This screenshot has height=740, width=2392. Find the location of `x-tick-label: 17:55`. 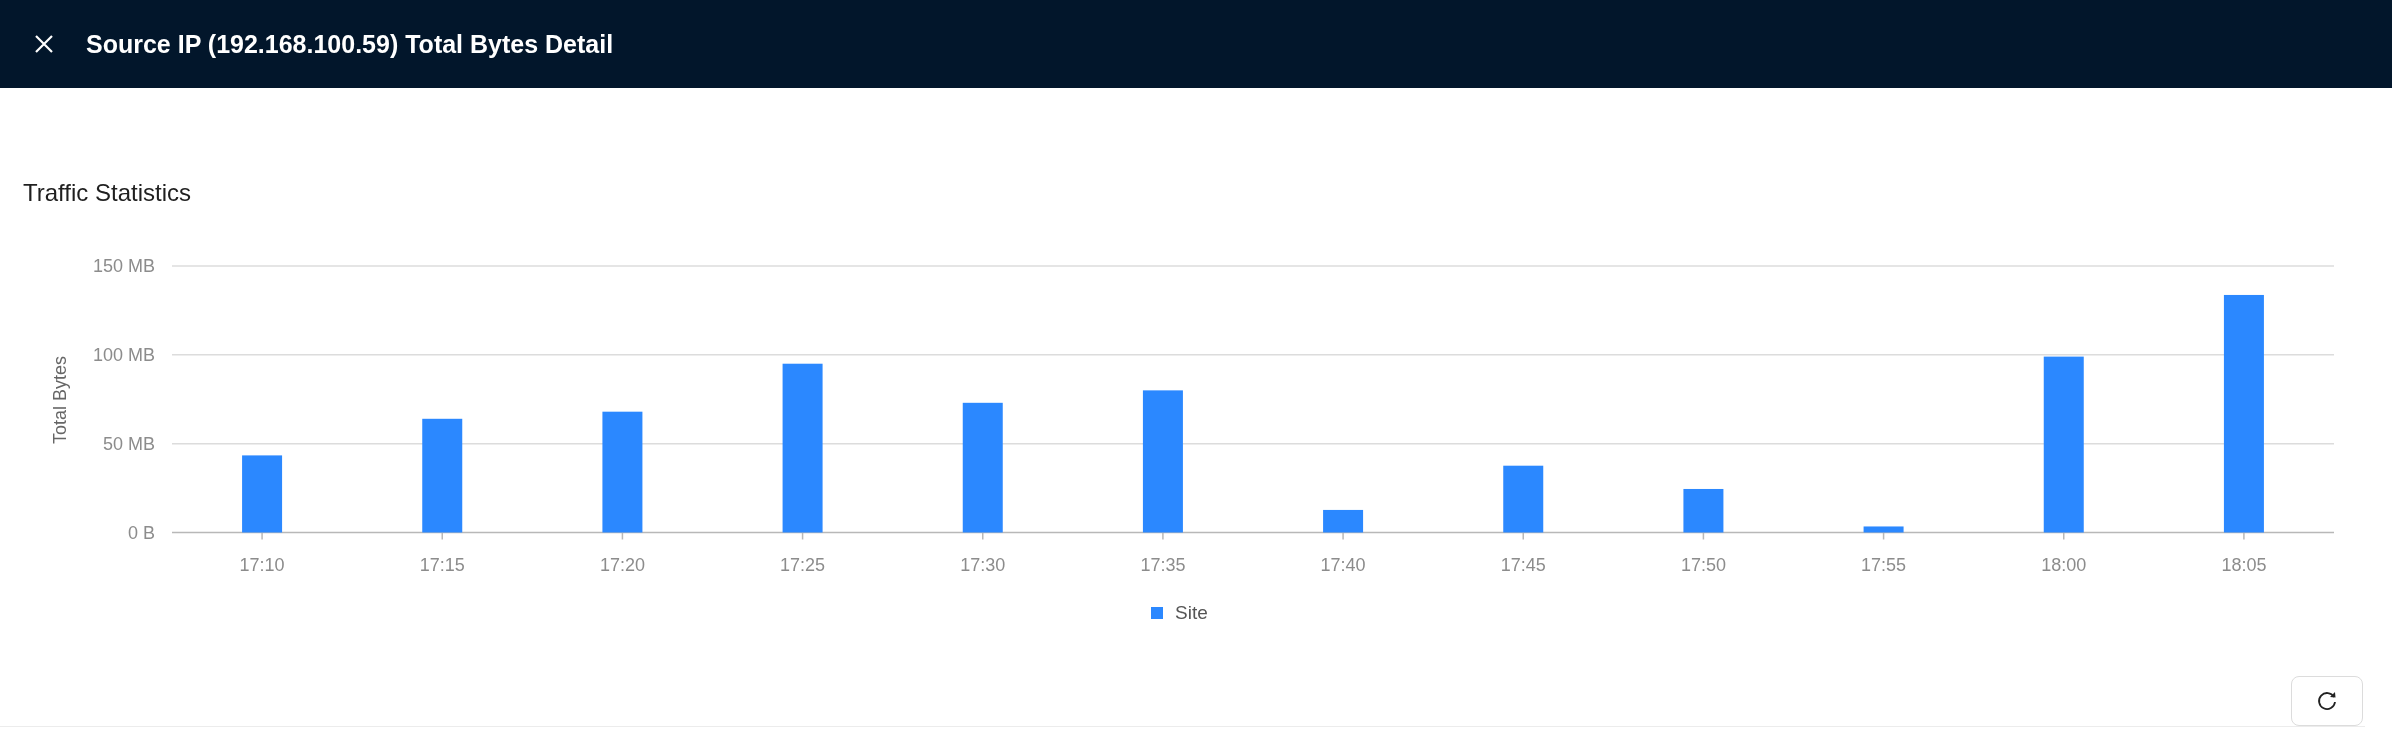

x-tick-label: 17:55 is located at coordinates (1884, 565).